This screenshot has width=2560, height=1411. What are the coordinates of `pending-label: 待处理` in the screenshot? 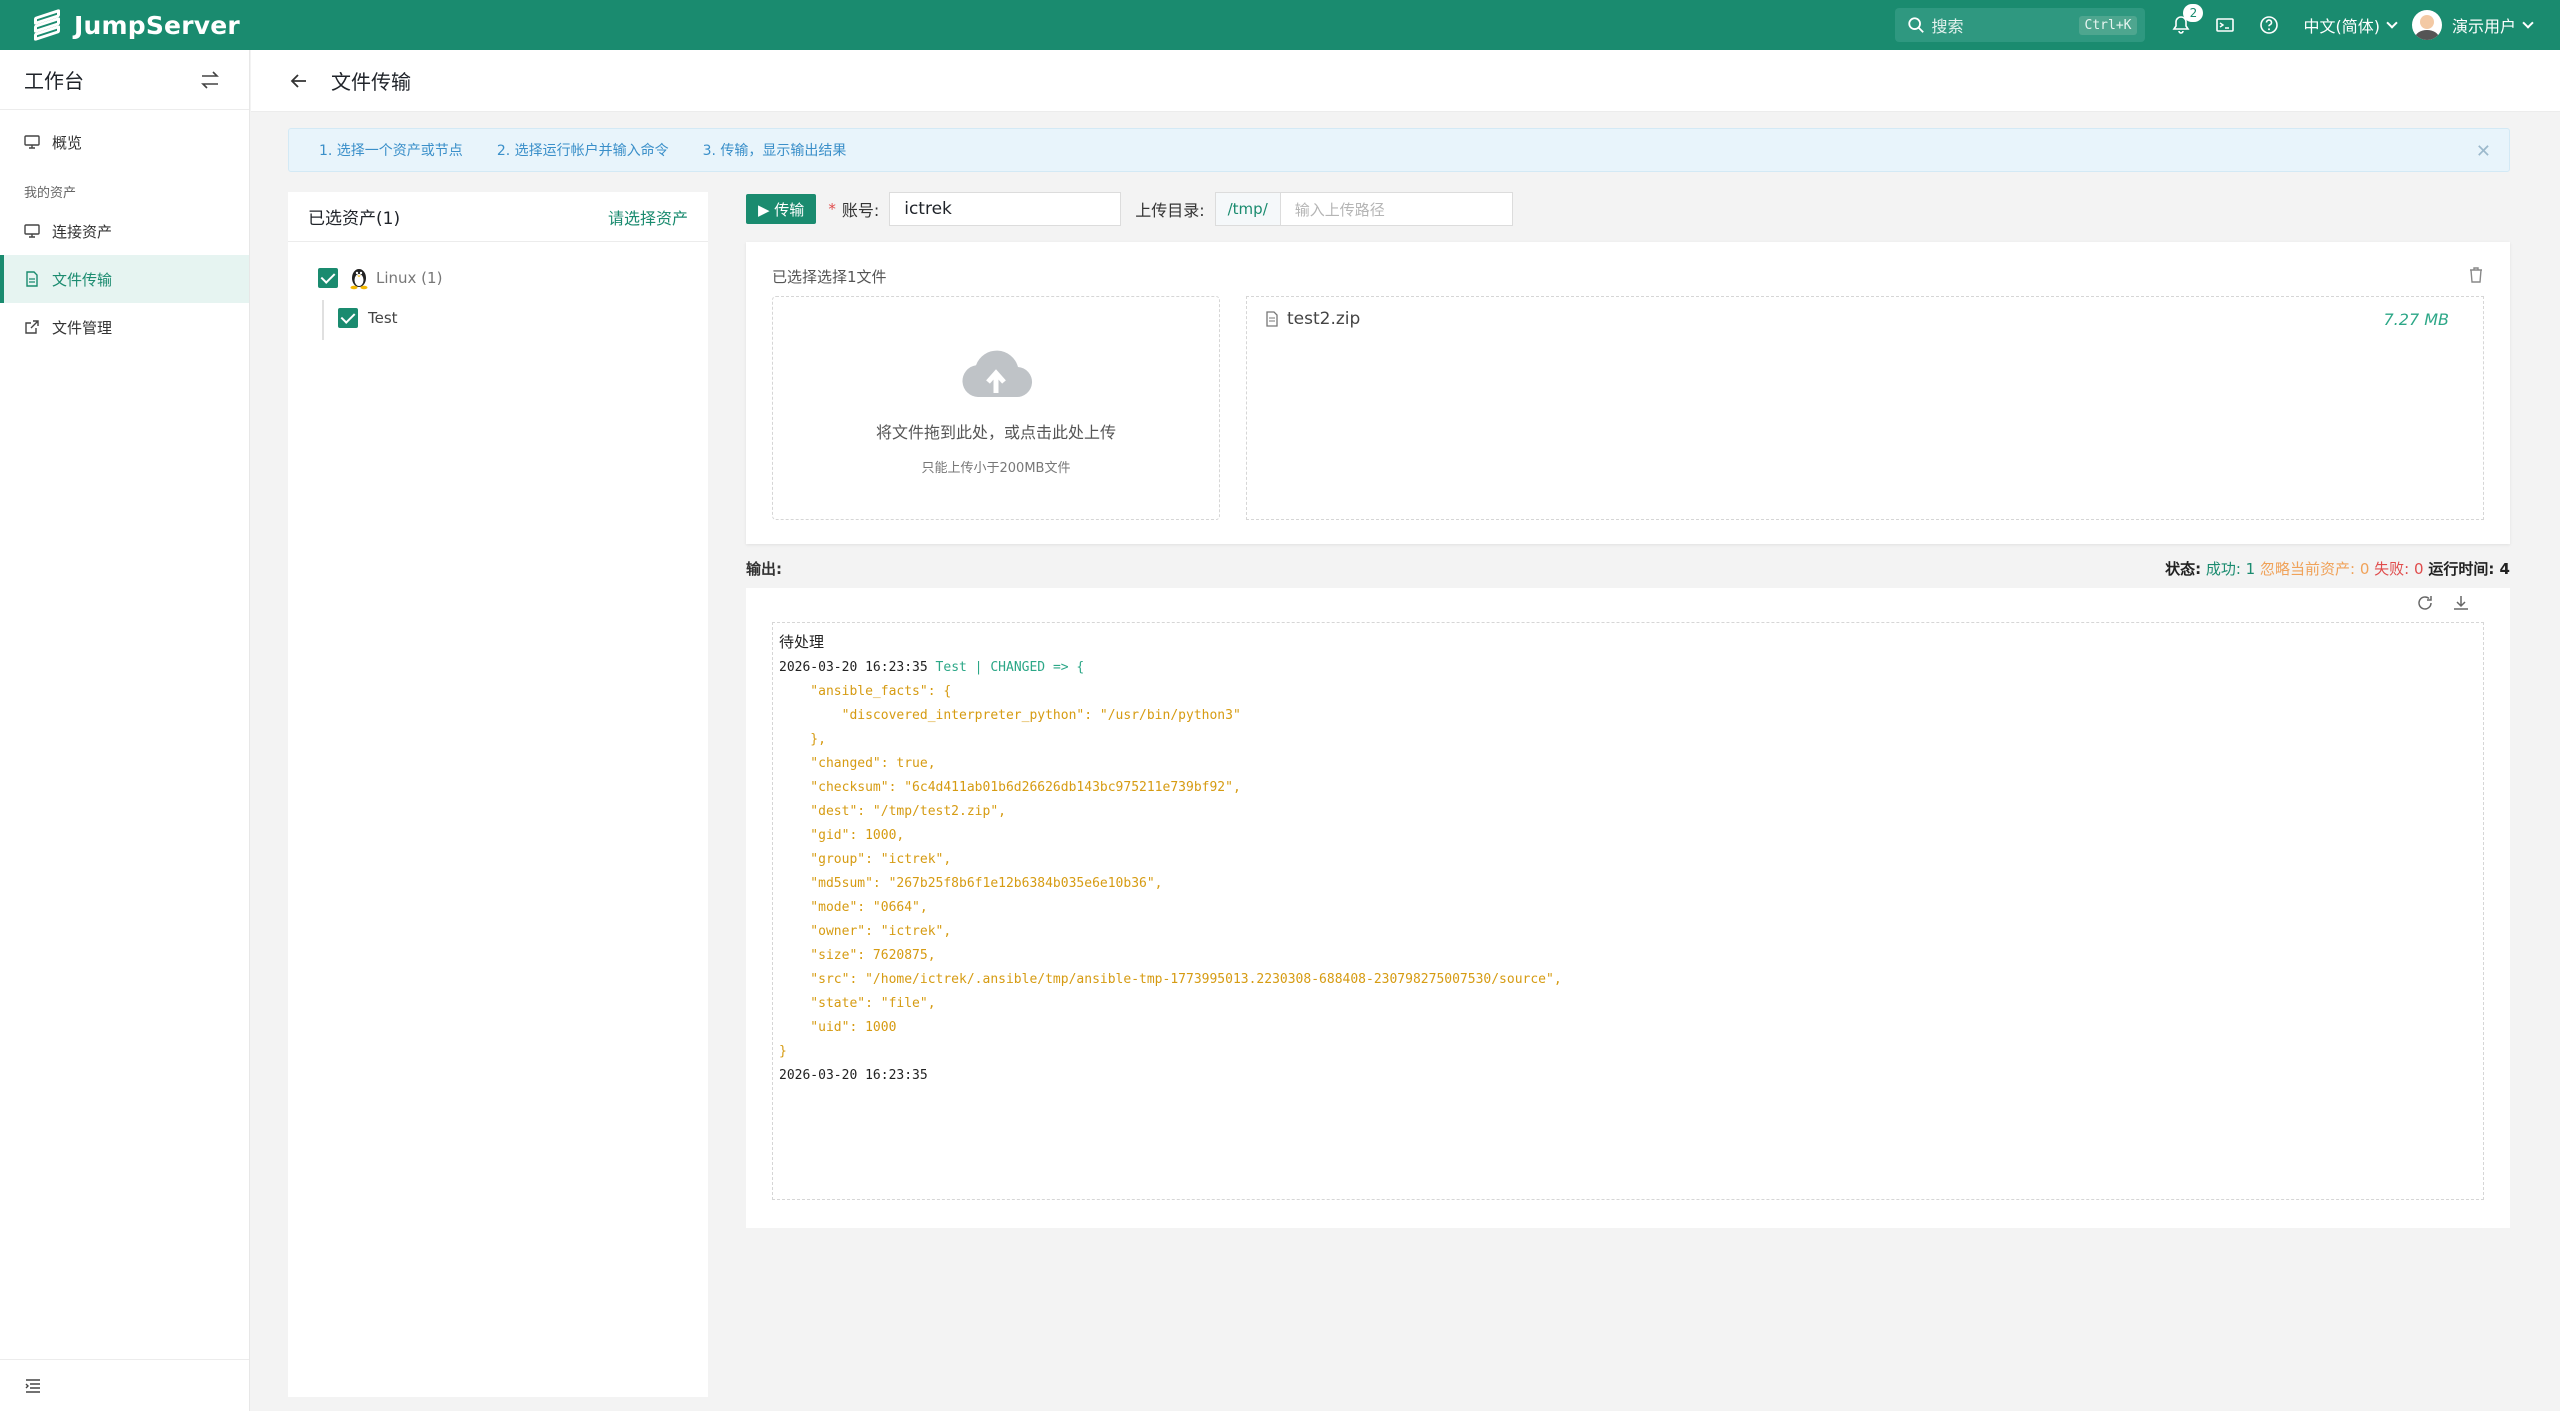 It's located at (802, 642).